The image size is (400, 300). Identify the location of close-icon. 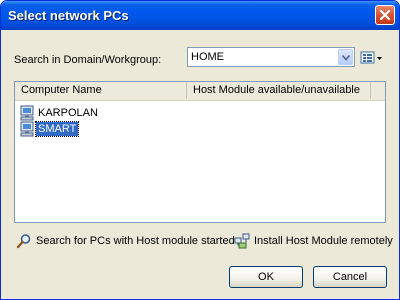
(385, 15).